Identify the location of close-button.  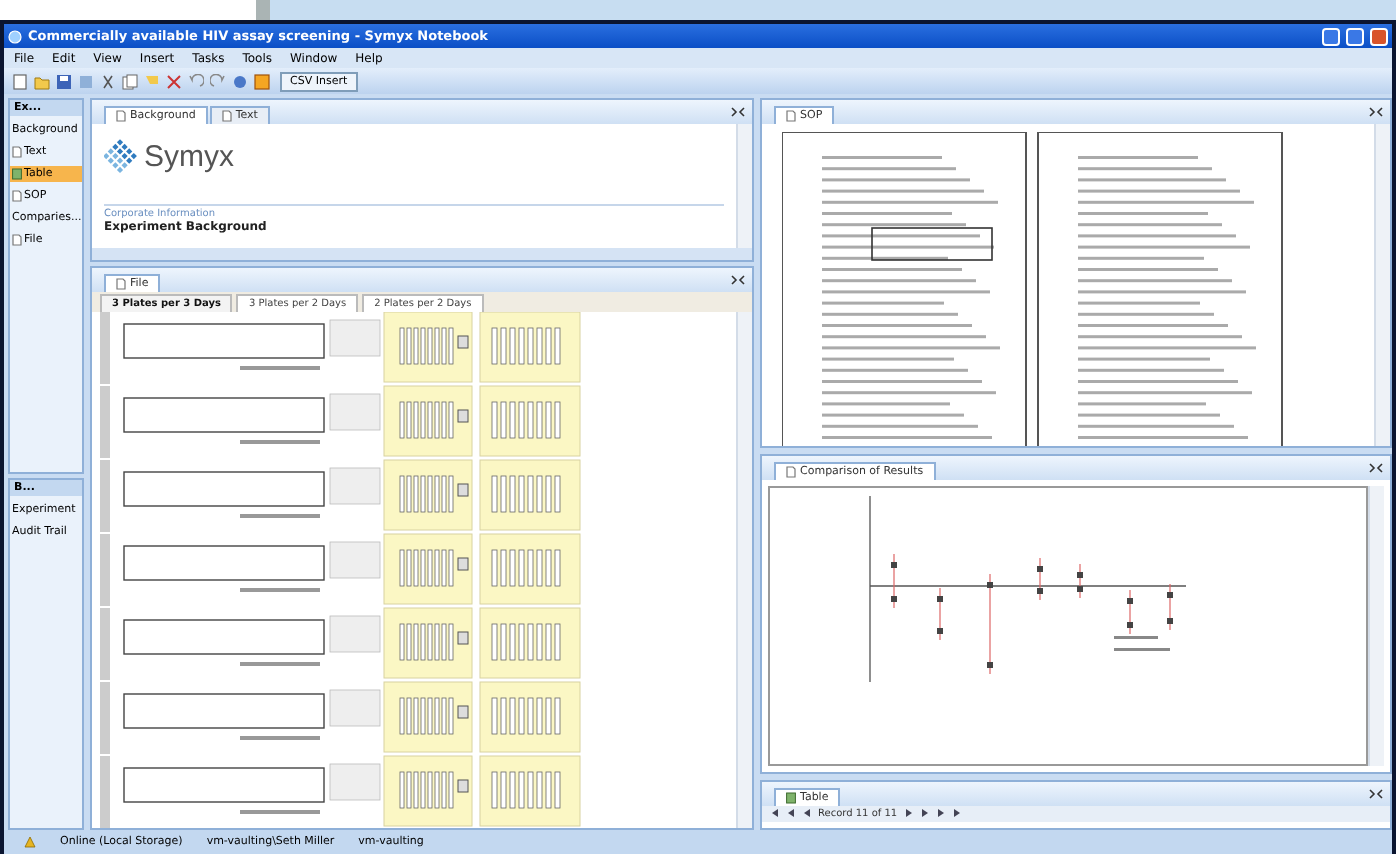
(1379, 36).